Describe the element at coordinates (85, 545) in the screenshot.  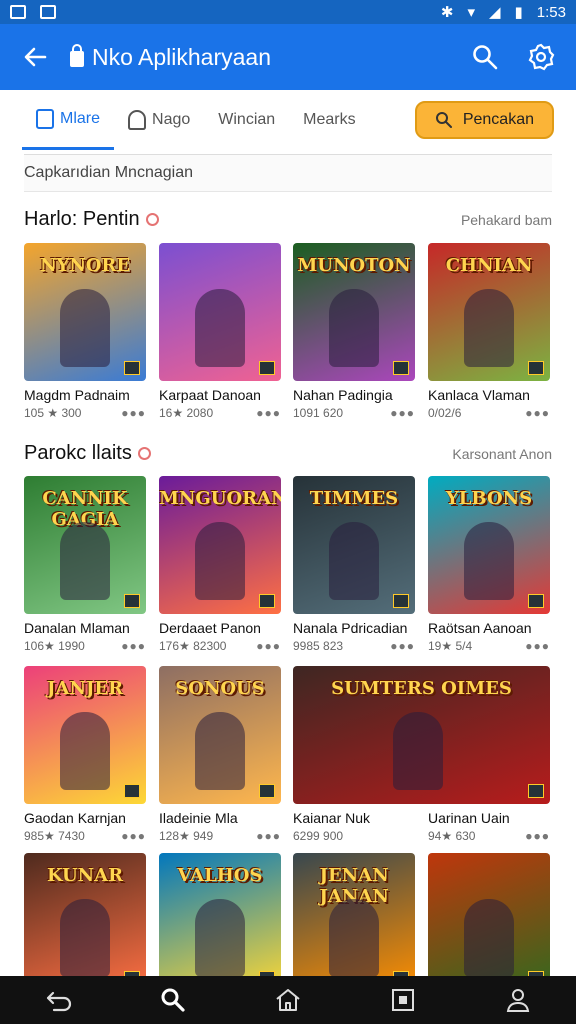
I see `game-thumbnail: CANNIK GAGIA` at that location.